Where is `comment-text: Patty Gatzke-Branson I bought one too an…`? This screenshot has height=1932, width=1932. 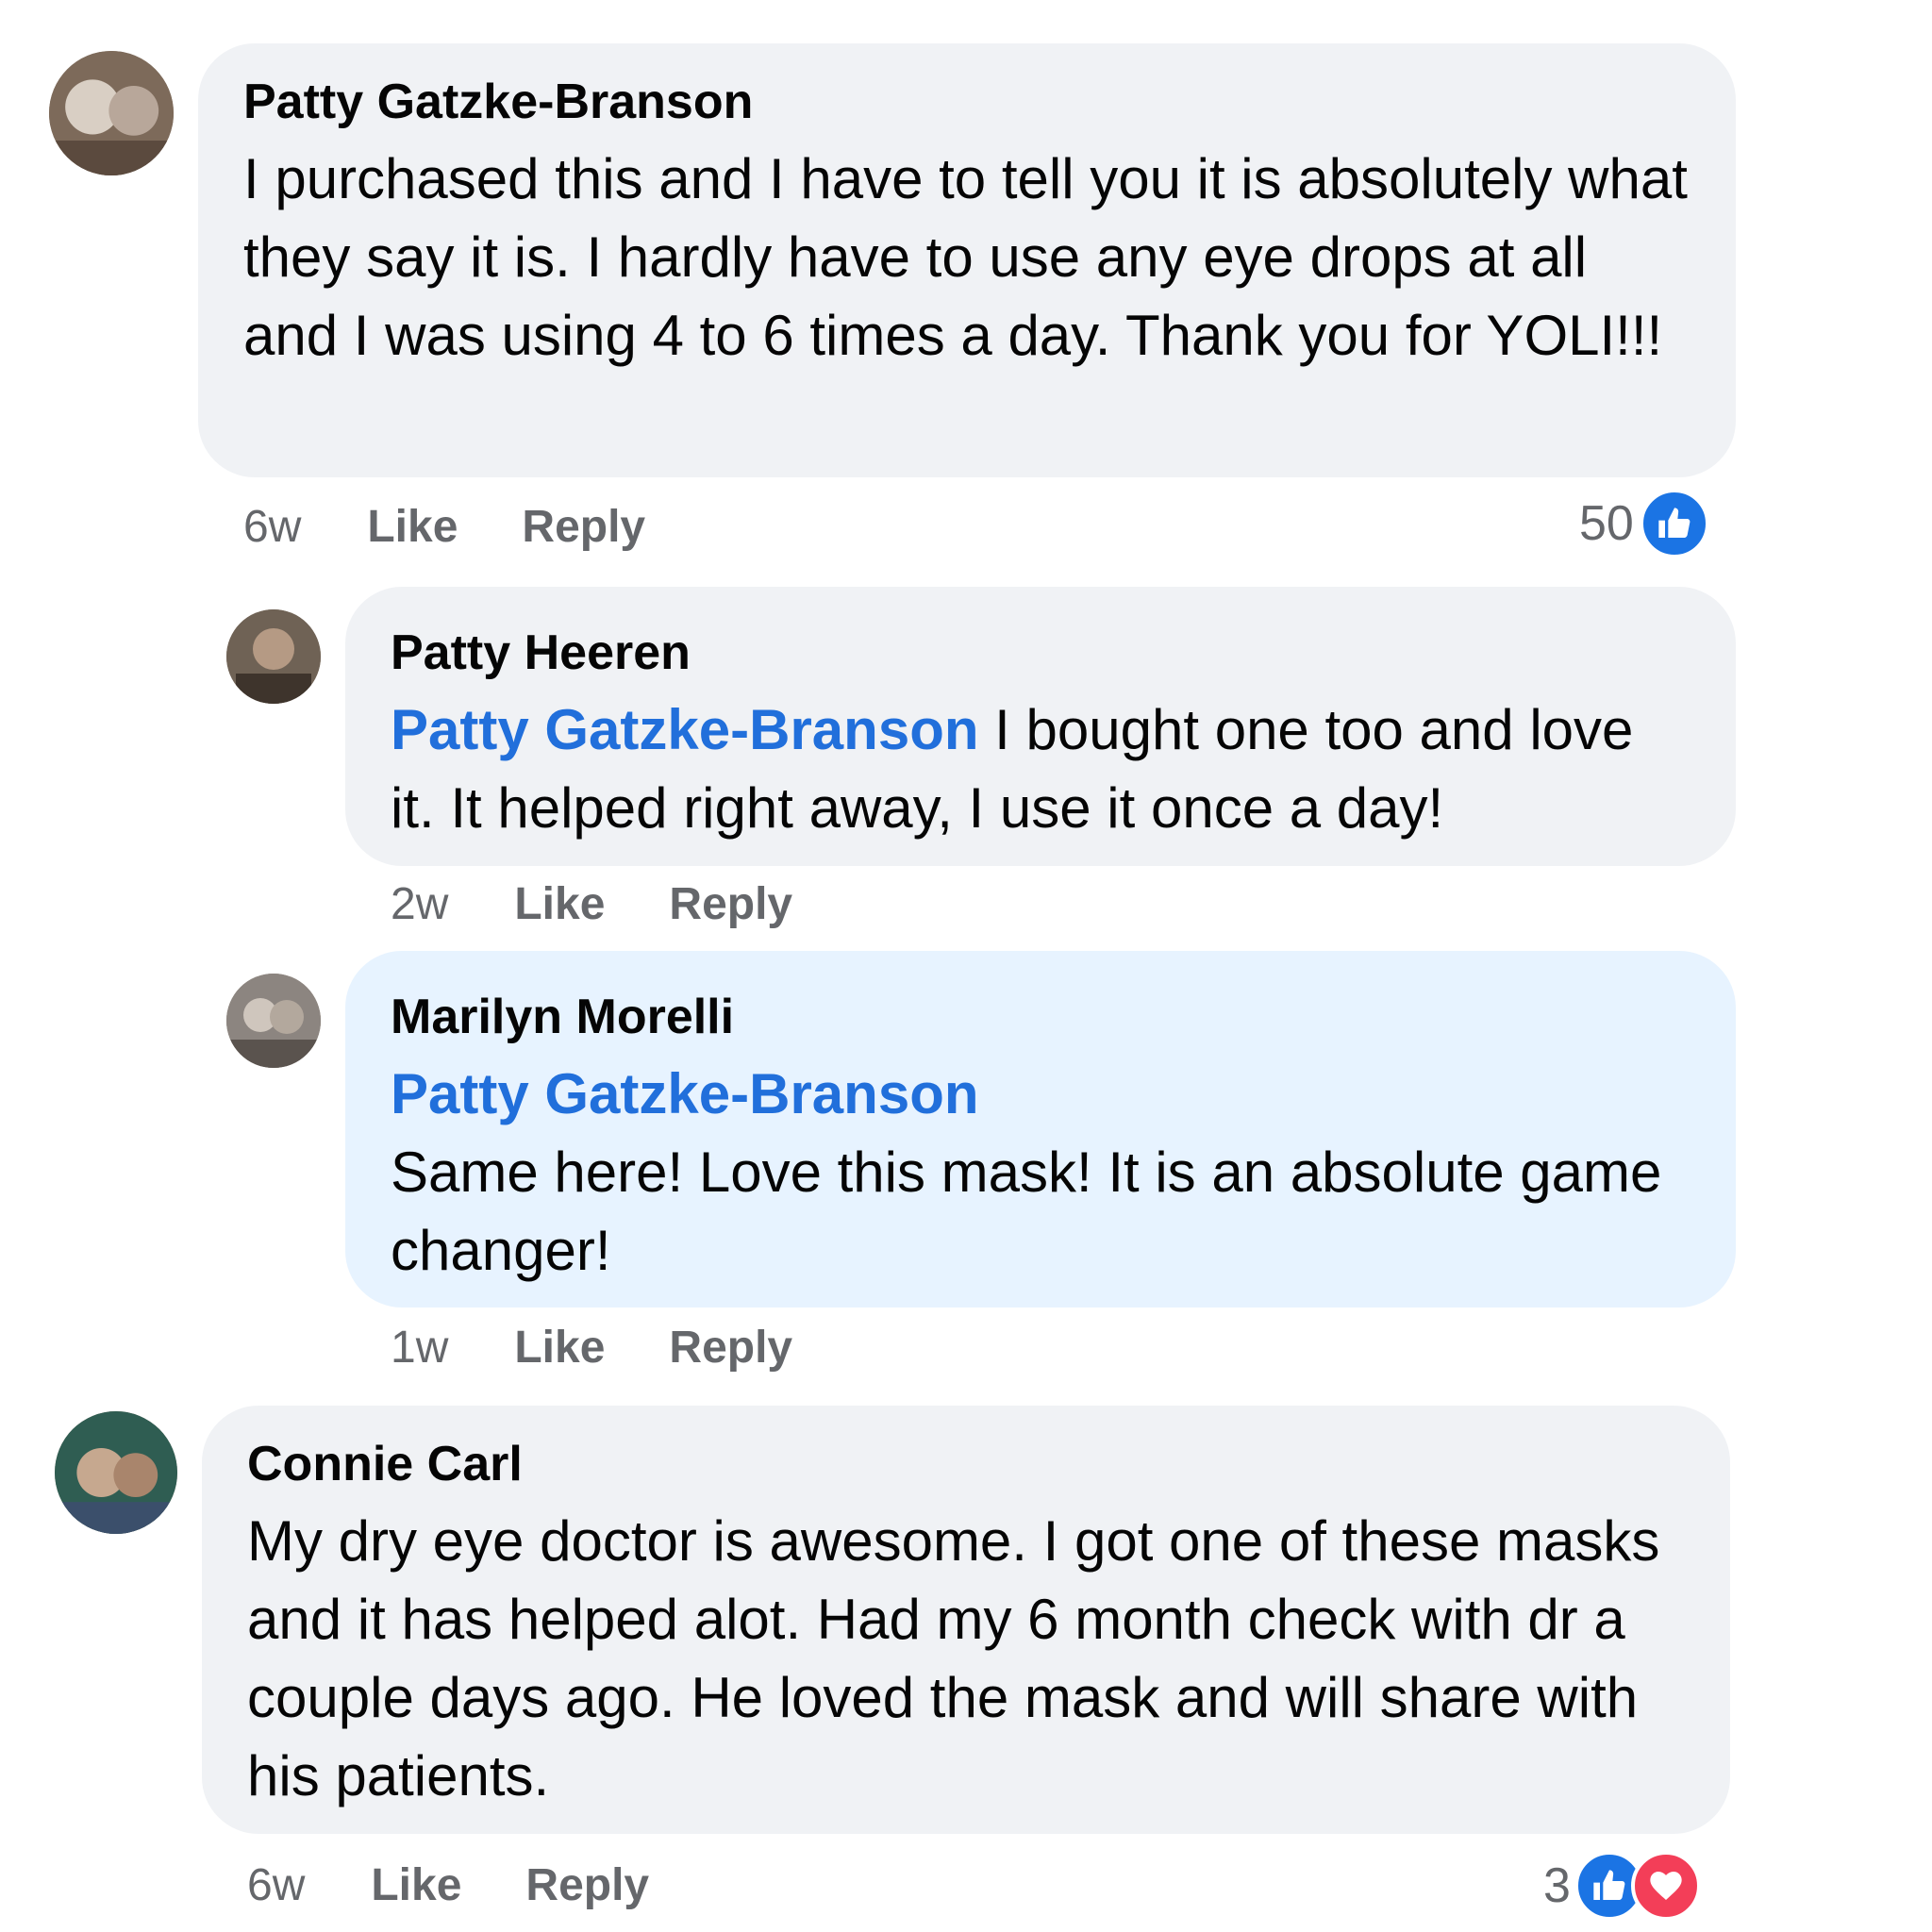
comment-text: Patty Gatzke-Branson I bought one too an… is located at coordinates (1039, 769).